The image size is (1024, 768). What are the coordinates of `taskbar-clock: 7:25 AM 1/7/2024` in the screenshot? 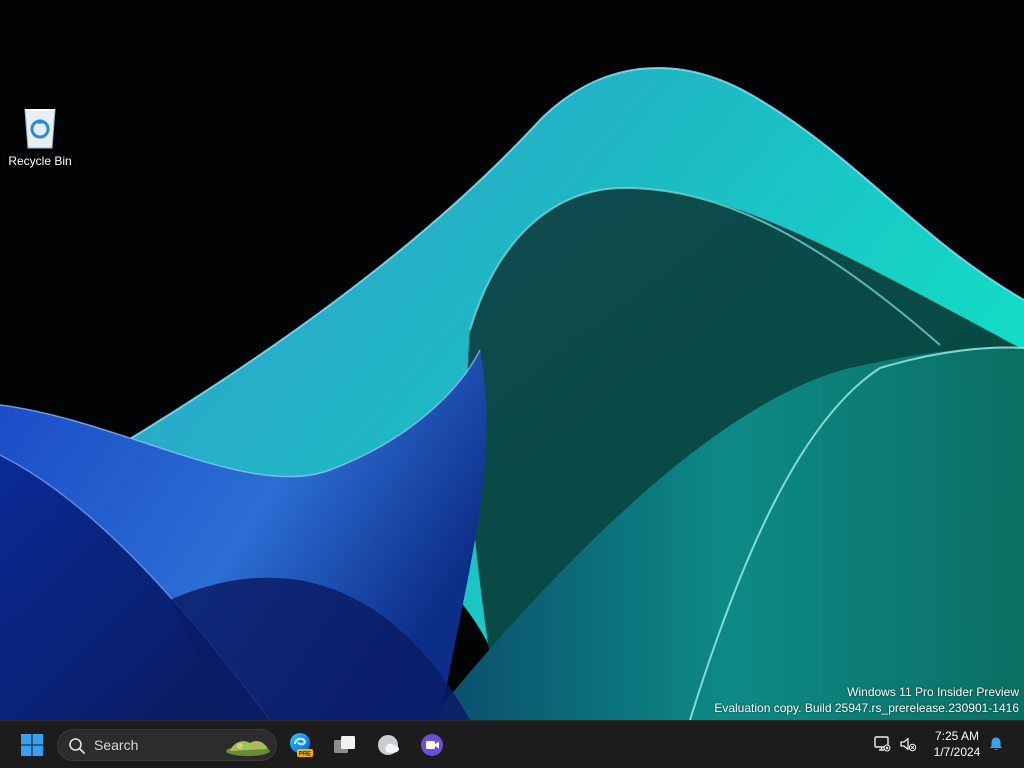 It's located at (957, 744).